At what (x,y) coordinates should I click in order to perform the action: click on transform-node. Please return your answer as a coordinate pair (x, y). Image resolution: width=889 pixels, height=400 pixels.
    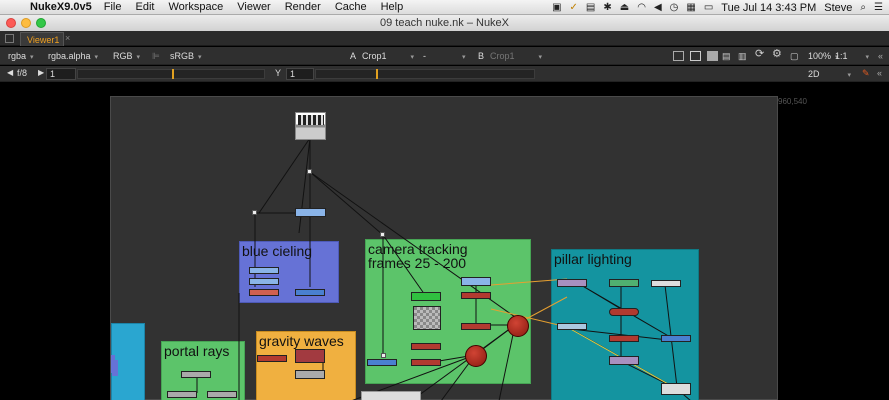
    Looking at the image, I should click on (476, 281).